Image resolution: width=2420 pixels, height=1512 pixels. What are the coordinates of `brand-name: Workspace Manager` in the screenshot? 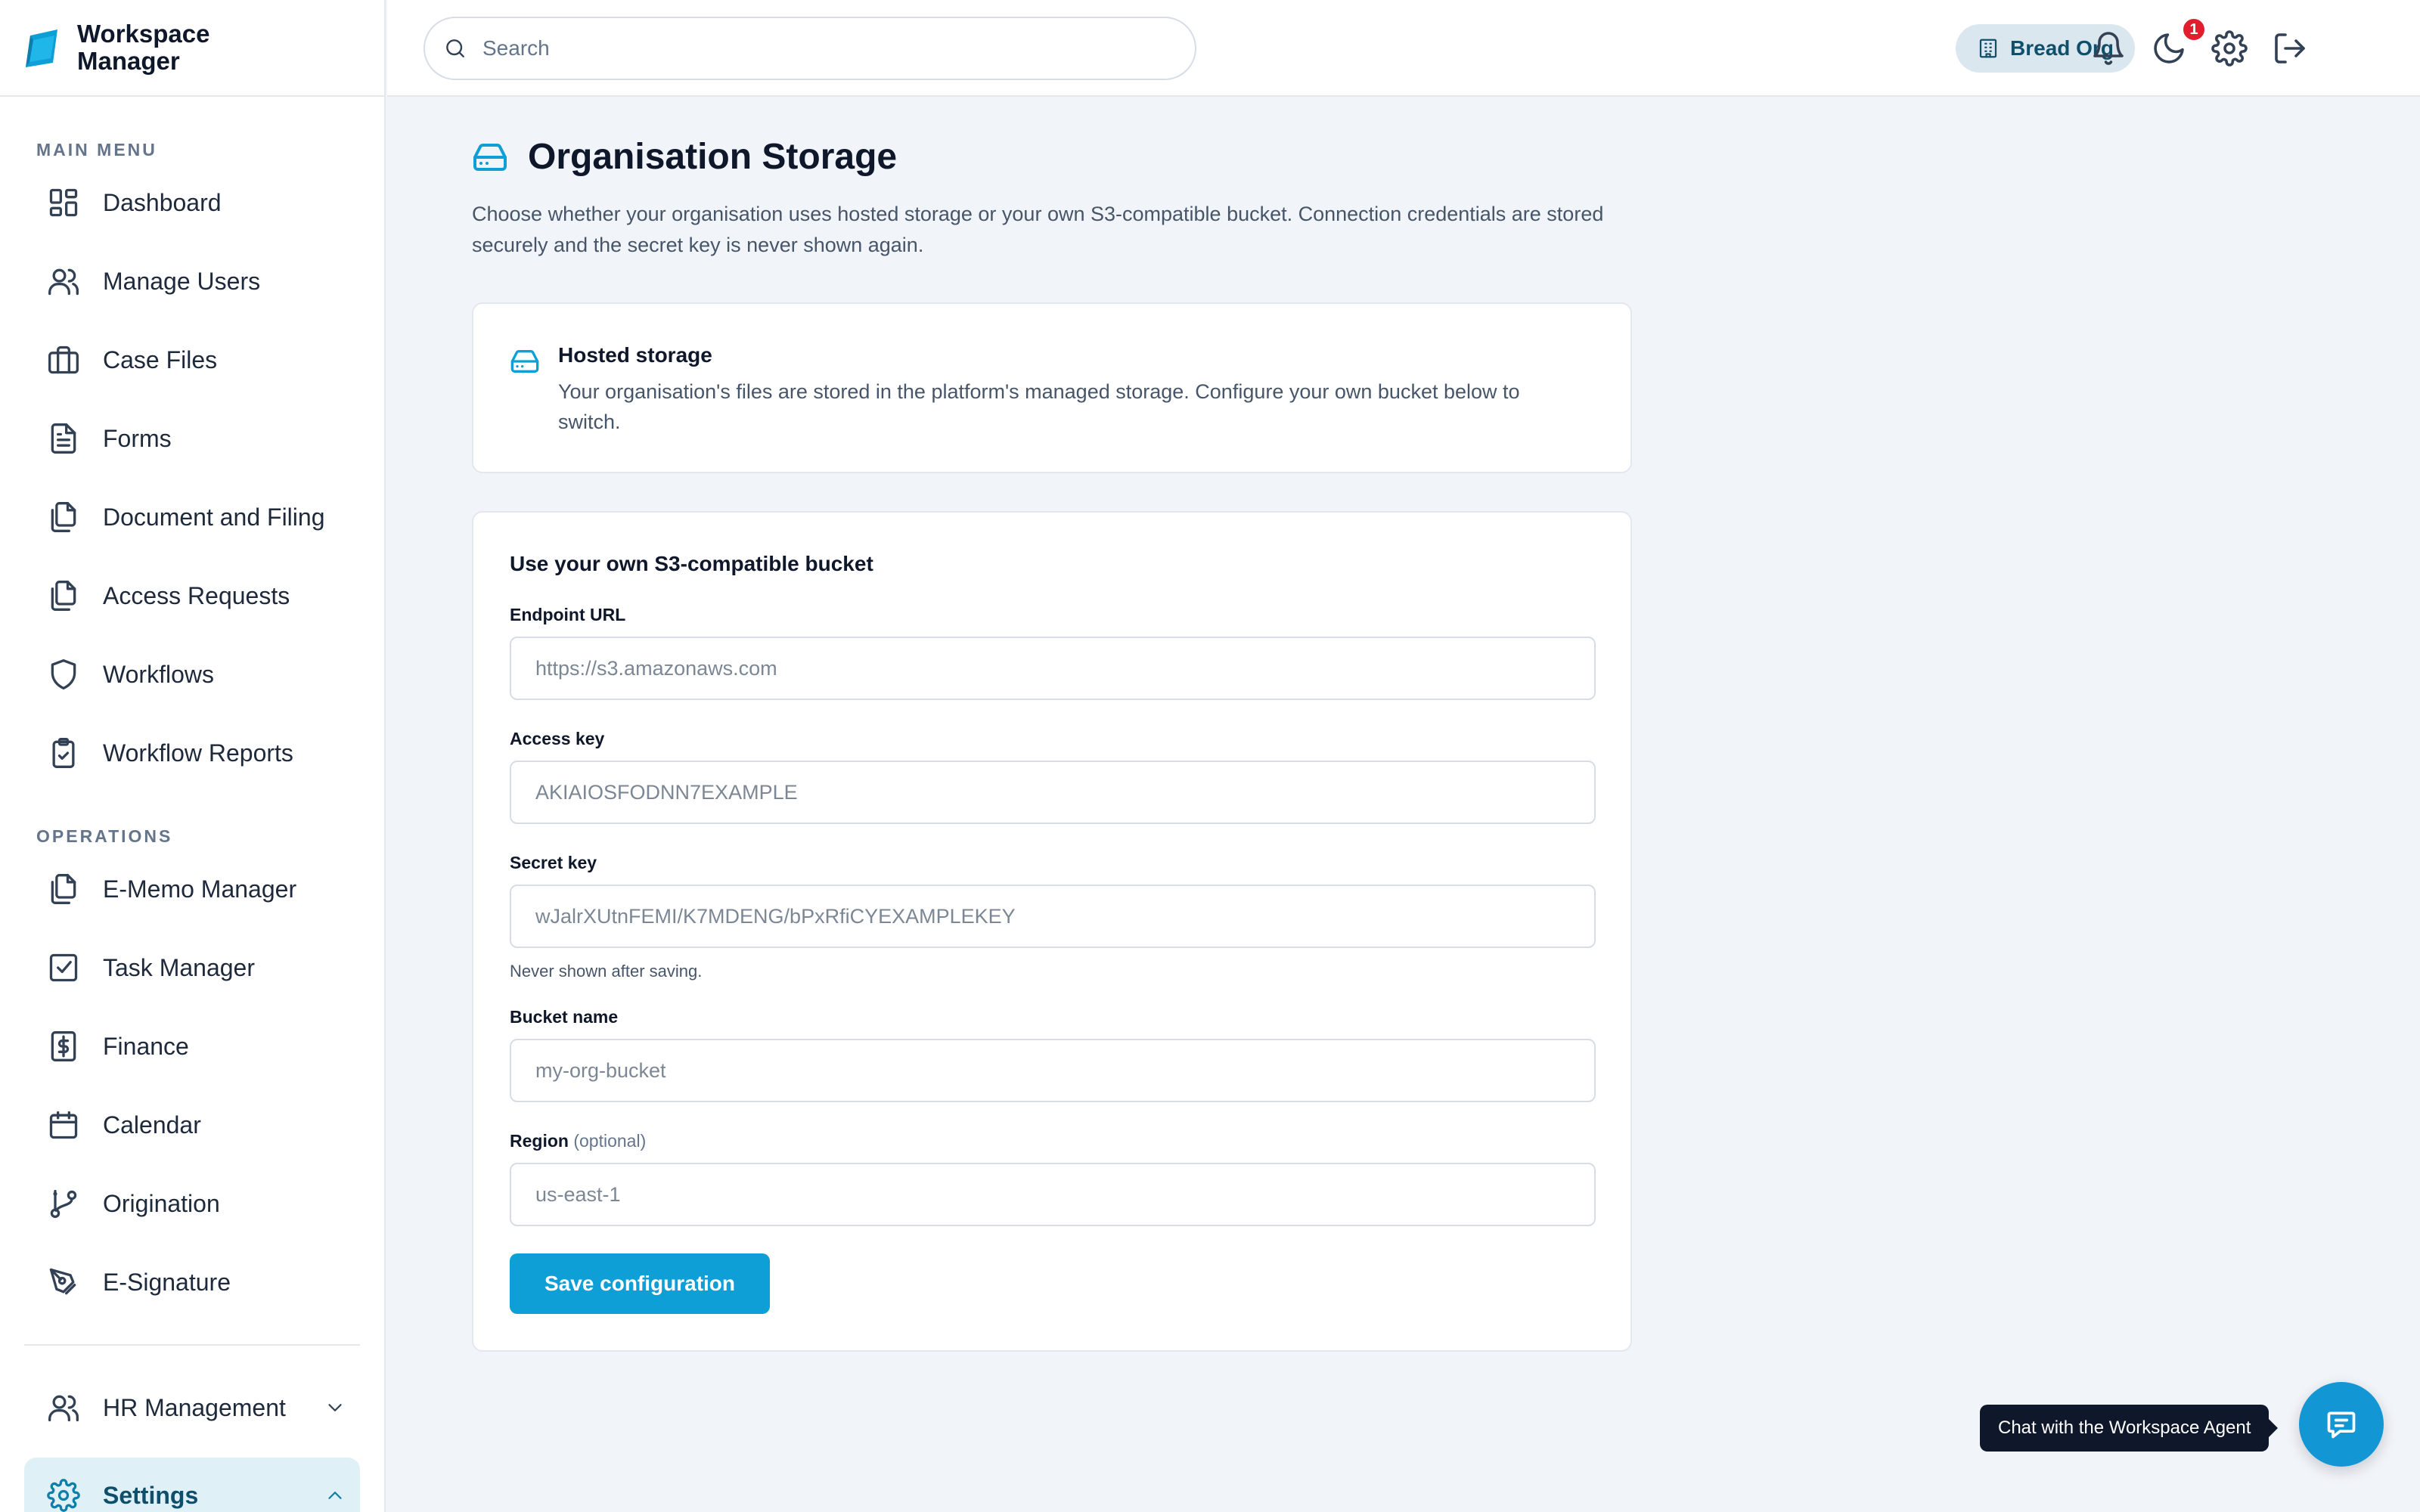 It's located at (143, 48).